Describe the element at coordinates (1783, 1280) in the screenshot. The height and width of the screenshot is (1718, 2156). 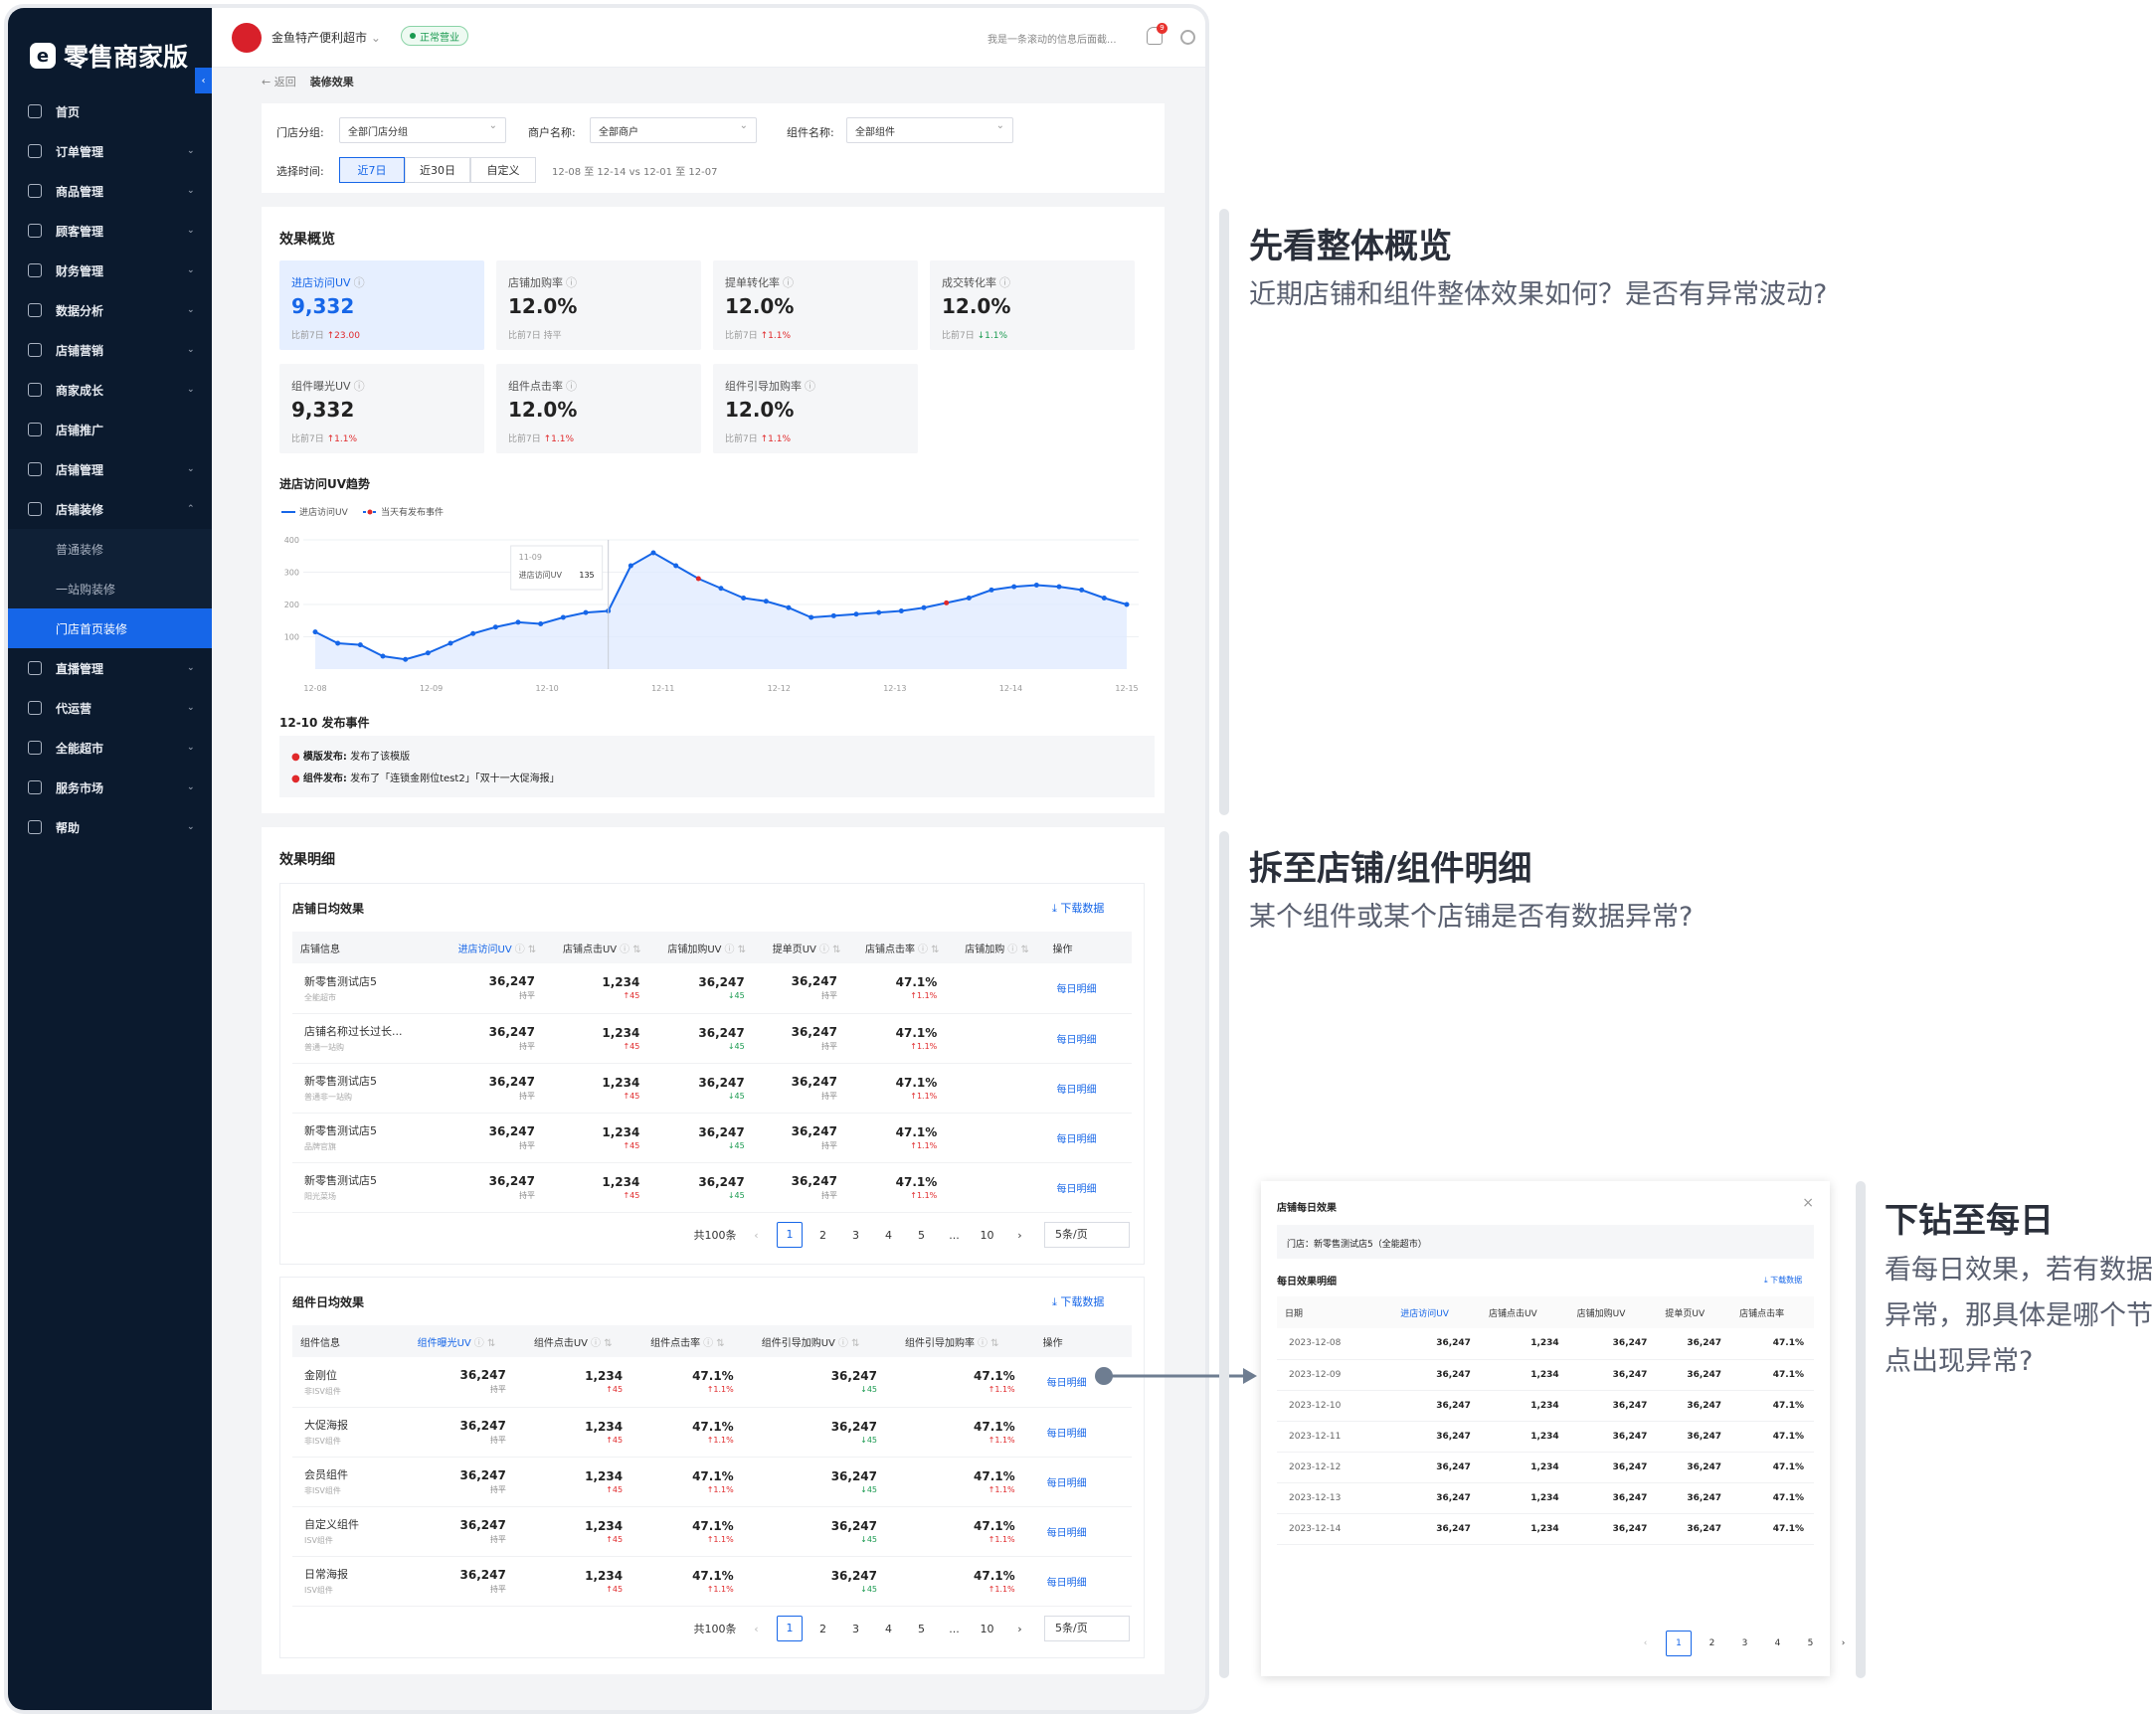
I see `modal-download-link: ⤓ 下载数据` at that location.